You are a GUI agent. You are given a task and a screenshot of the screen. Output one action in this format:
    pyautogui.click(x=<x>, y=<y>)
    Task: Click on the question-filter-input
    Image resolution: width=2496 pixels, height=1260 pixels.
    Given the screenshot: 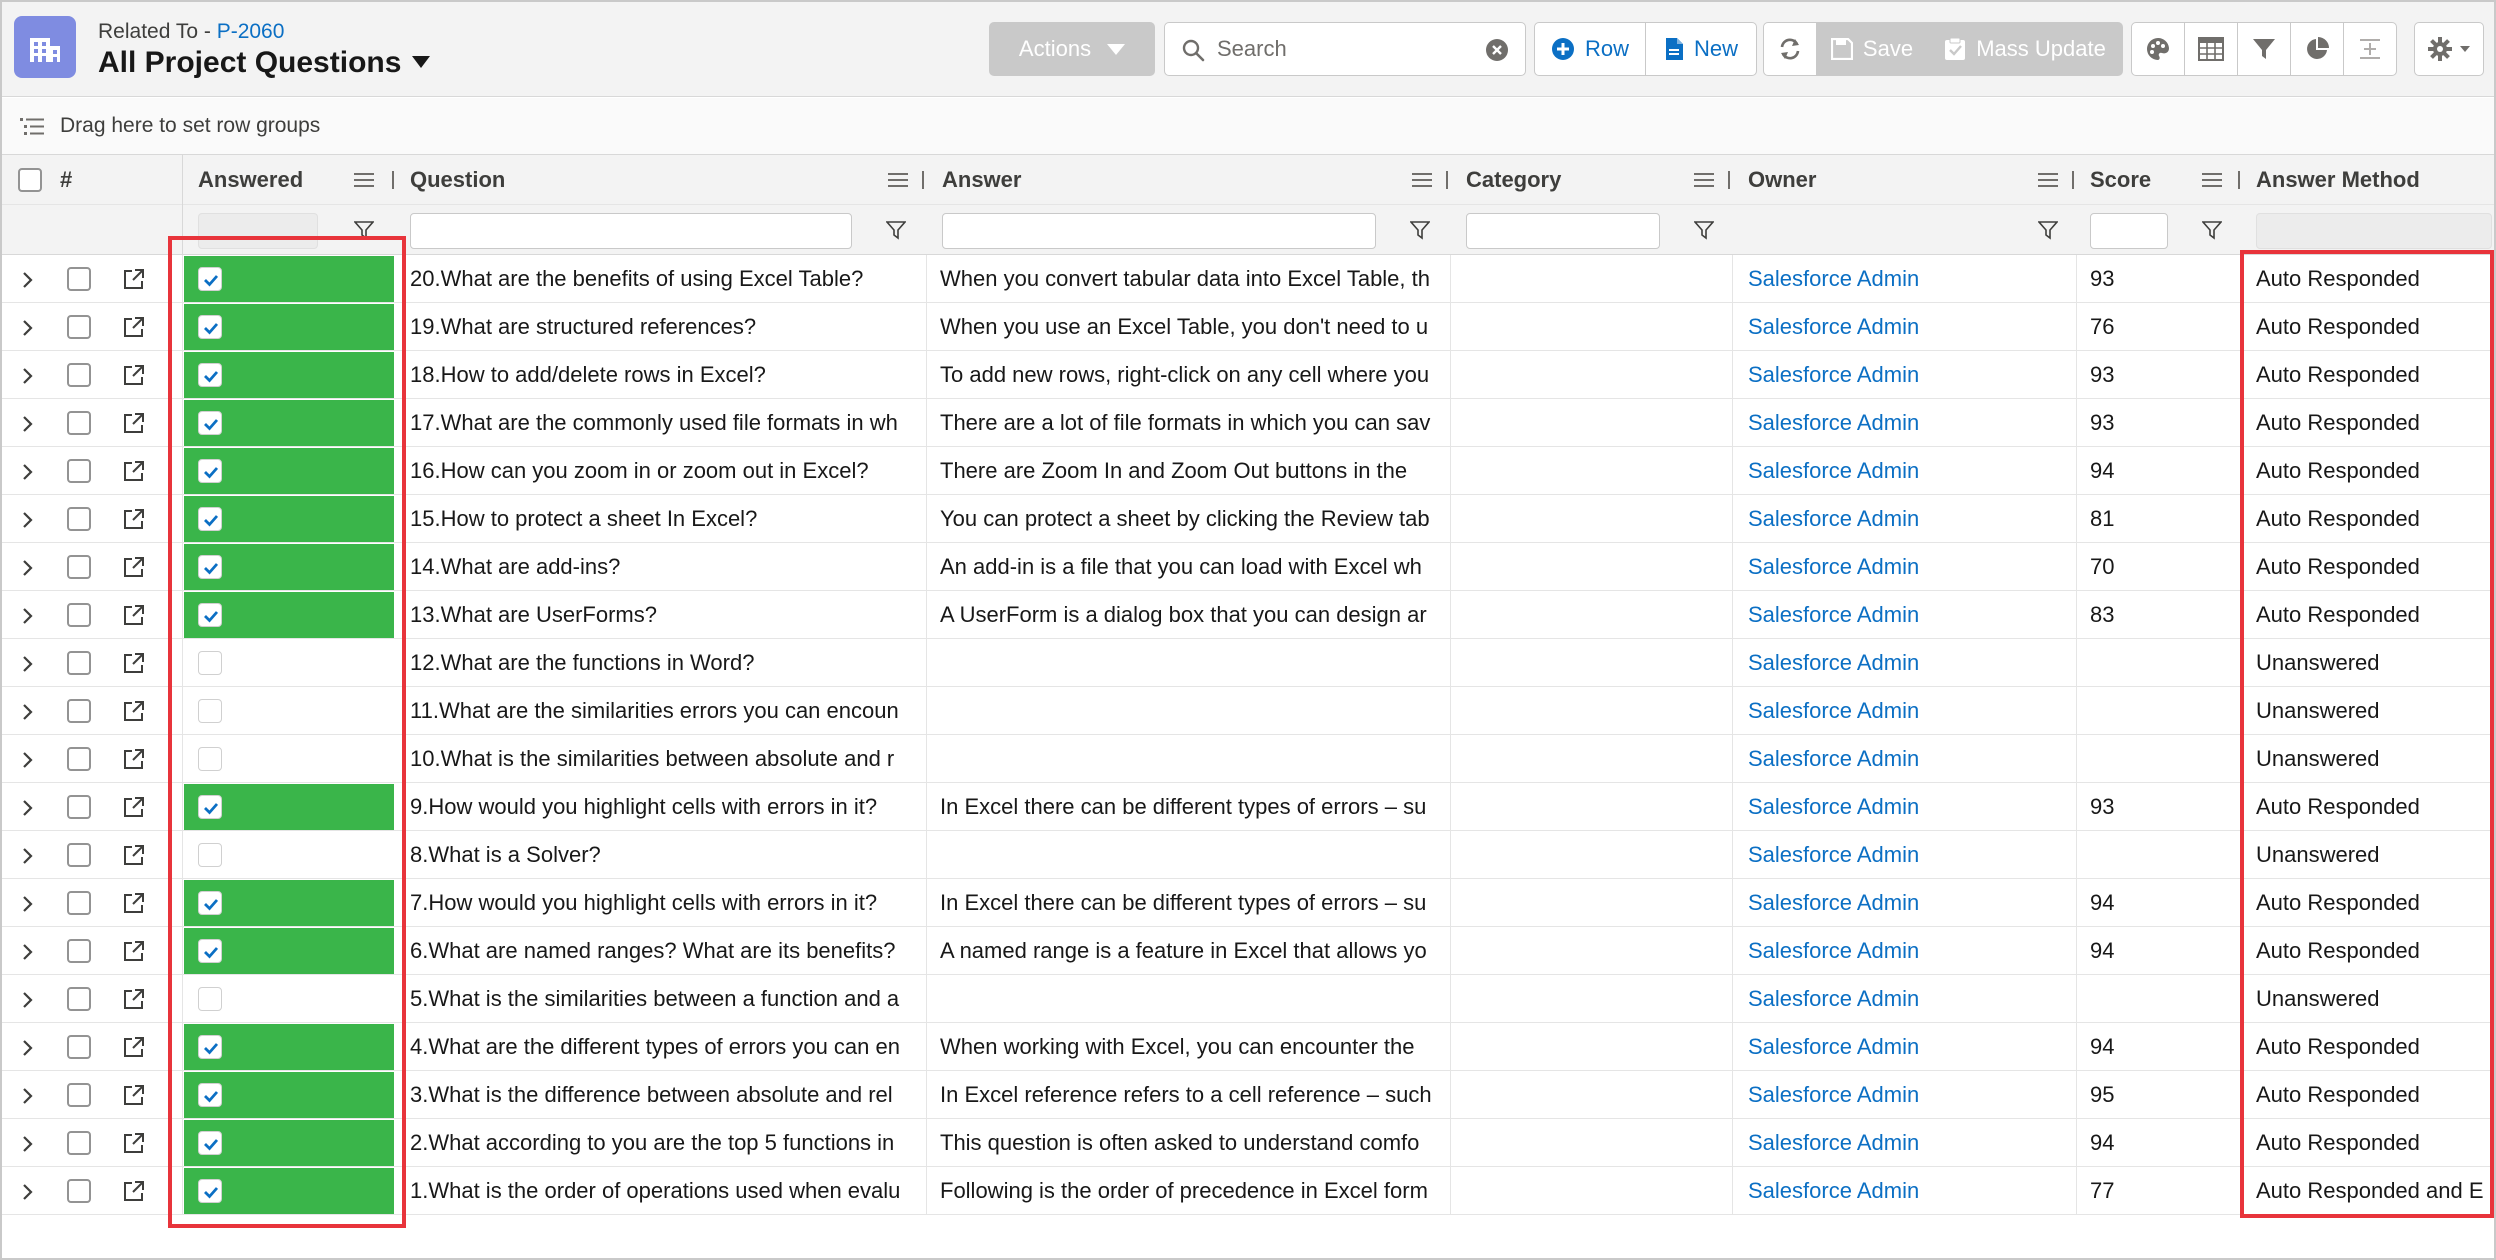 What is the action you would take?
    pyautogui.click(x=631, y=231)
    